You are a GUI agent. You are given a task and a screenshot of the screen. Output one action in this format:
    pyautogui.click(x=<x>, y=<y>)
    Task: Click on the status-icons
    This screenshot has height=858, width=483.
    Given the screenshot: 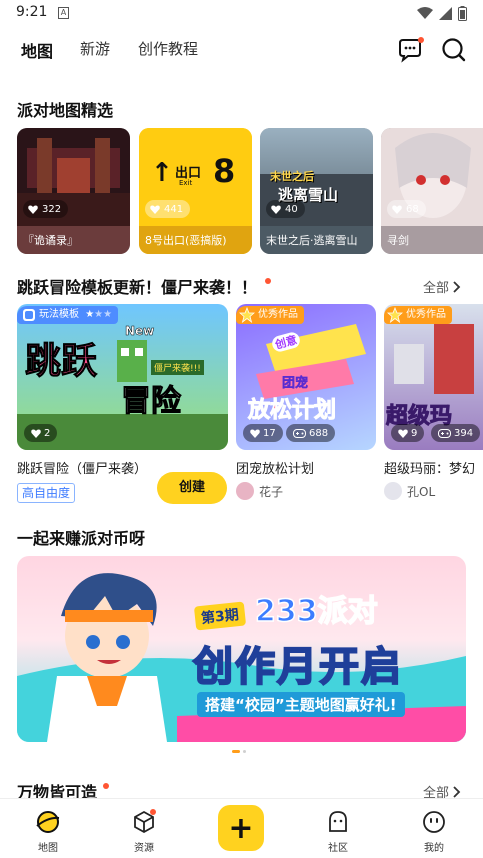 What is the action you would take?
    pyautogui.click(x=442, y=13)
    